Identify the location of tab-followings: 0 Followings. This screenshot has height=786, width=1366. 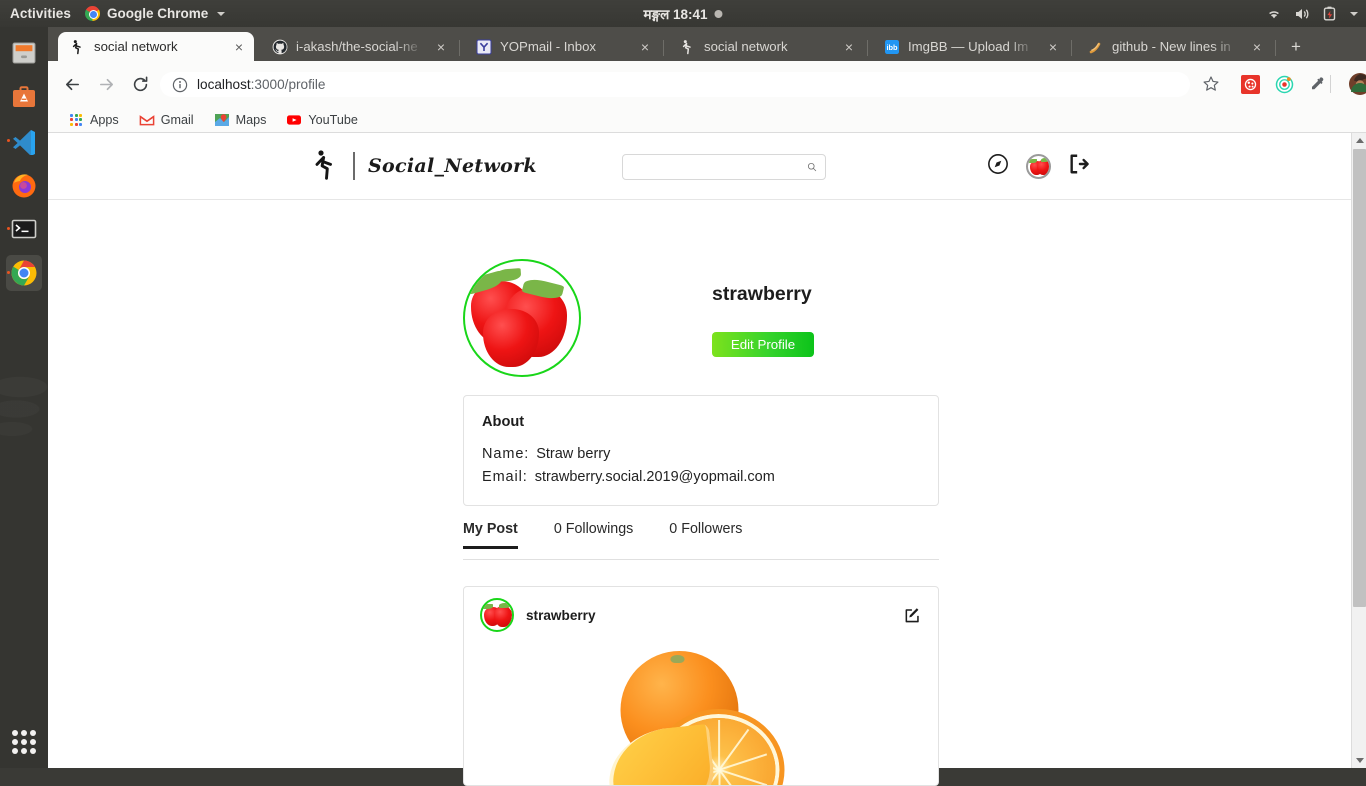
(593, 534).